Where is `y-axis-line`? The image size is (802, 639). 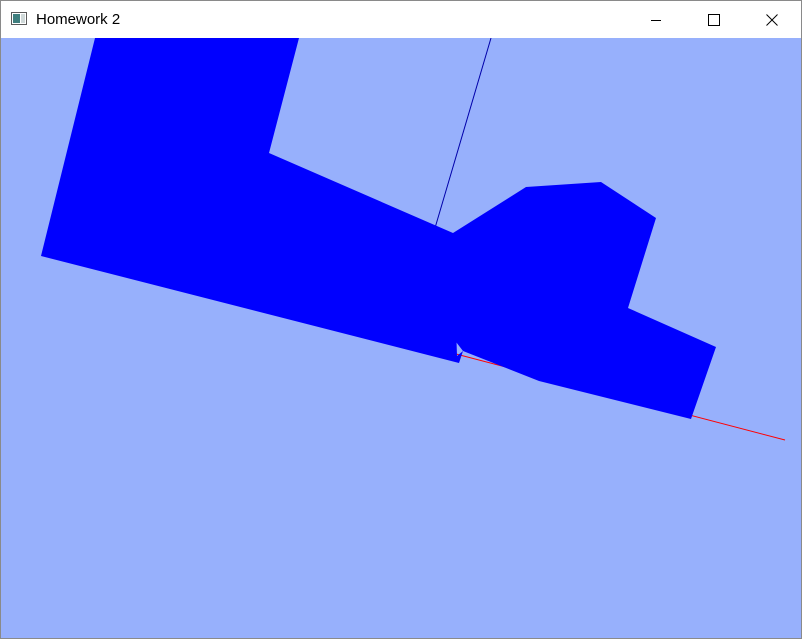 y-axis-line is located at coordinates (463, 133).